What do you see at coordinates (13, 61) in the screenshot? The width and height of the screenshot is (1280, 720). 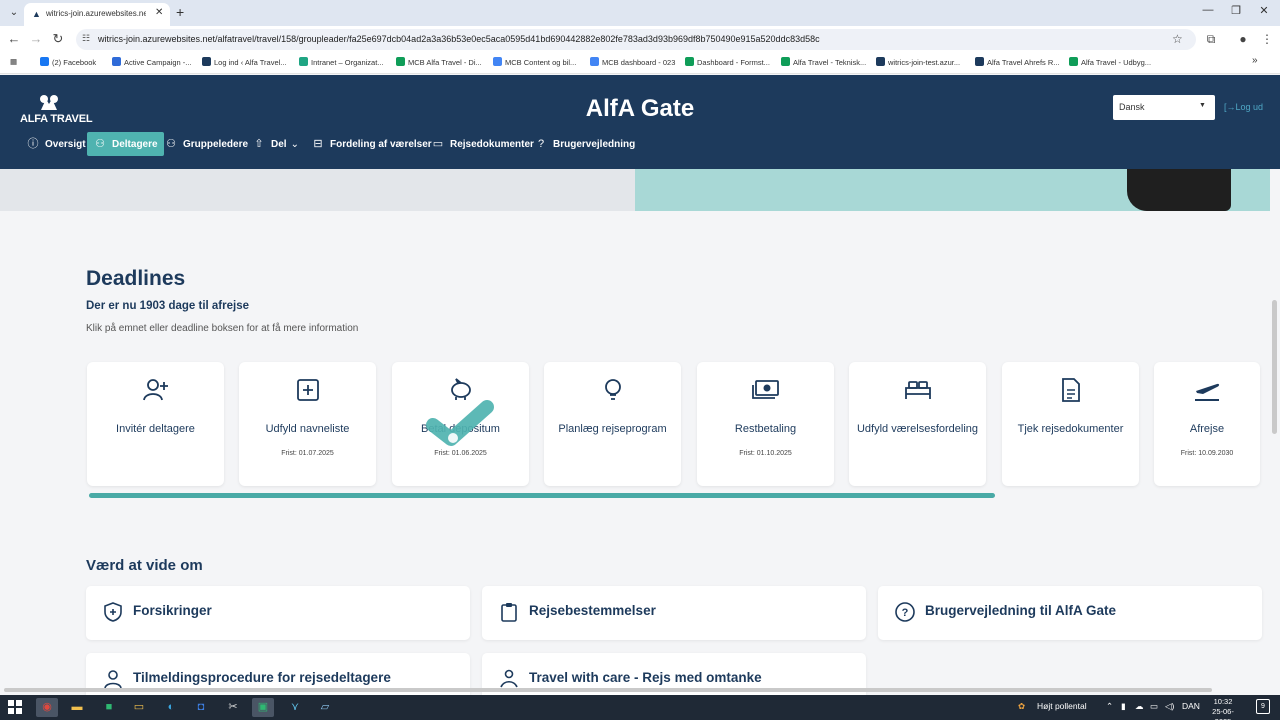 I see `apps-grid-icon: ▦` at bounding box center [13, 61].